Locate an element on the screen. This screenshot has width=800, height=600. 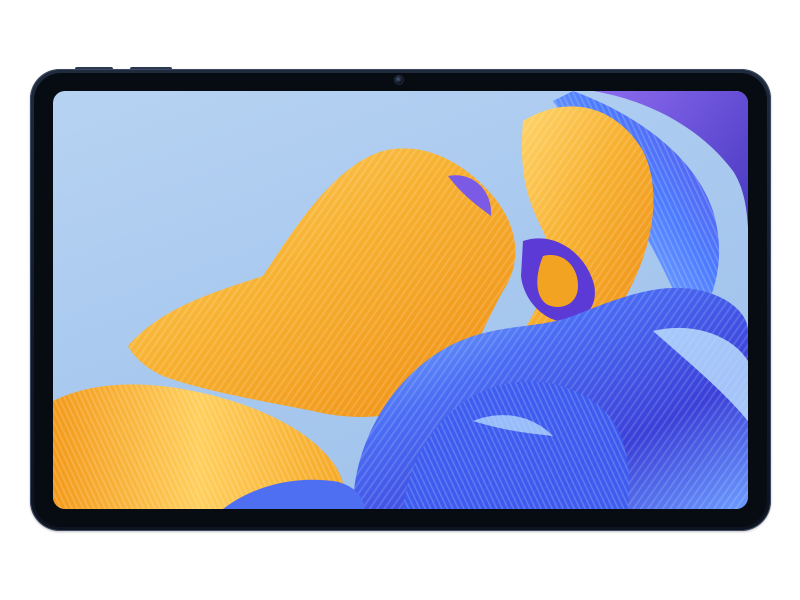
front-camera-icon is located at coordinates (399, 80).